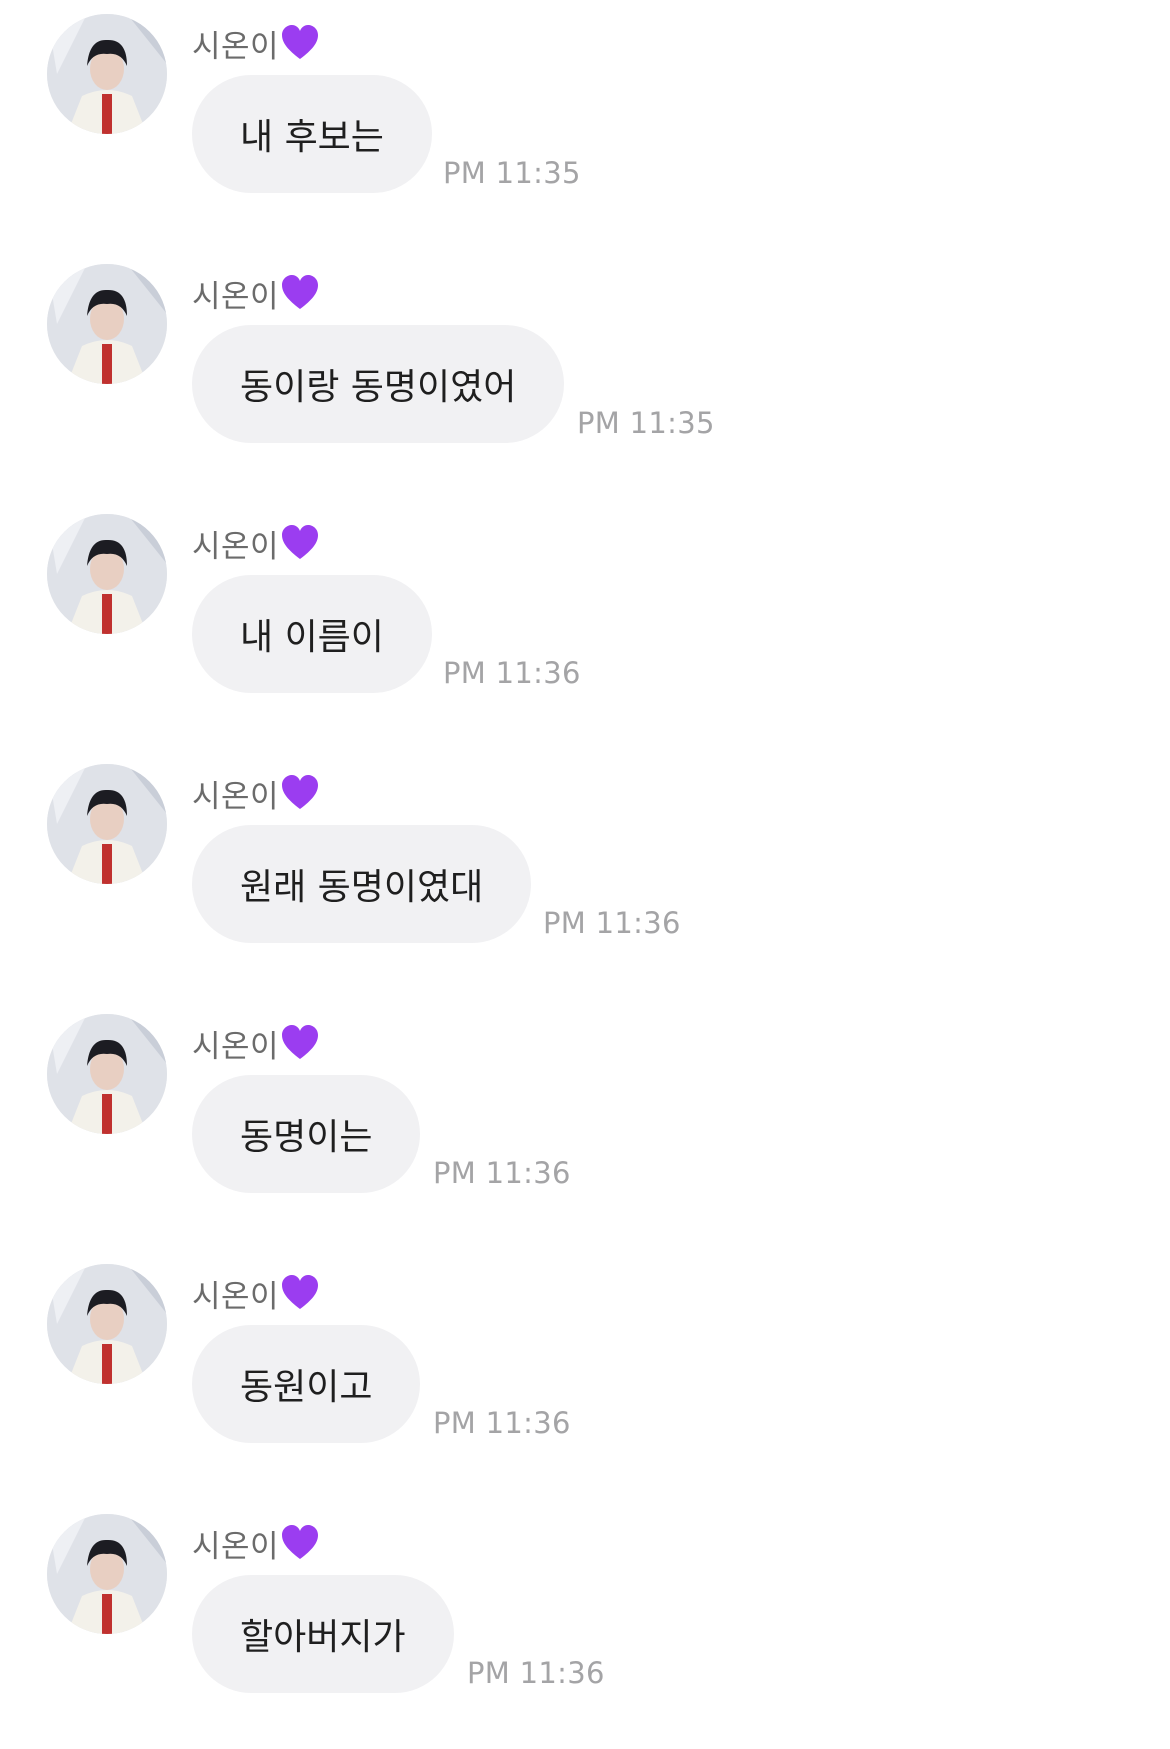 This screenshot has width=1170, height=1749. What do you see at coordinates (585, 850) in the screenshot?
I see `message-row: 시온이 원래 동명이였대 PM 11:36` at bounding box center [585, 850].